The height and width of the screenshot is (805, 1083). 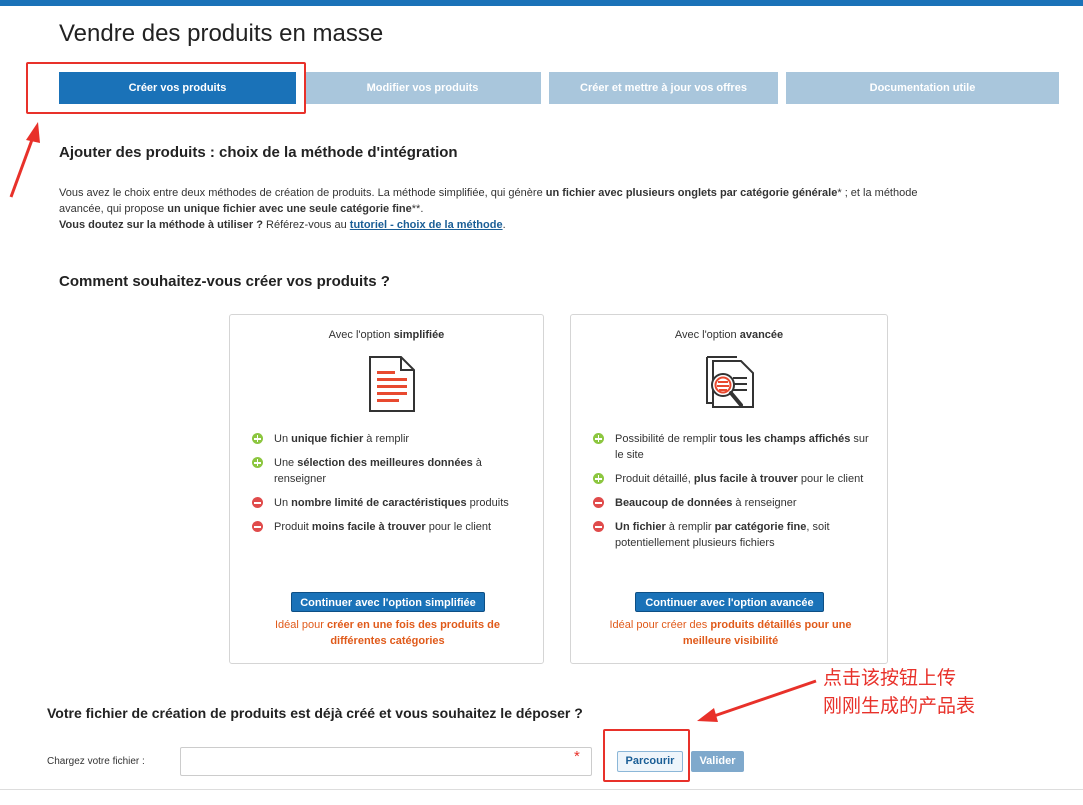 I want to click on tab-documentation: Documentation utile, so click(x=922, y=88).